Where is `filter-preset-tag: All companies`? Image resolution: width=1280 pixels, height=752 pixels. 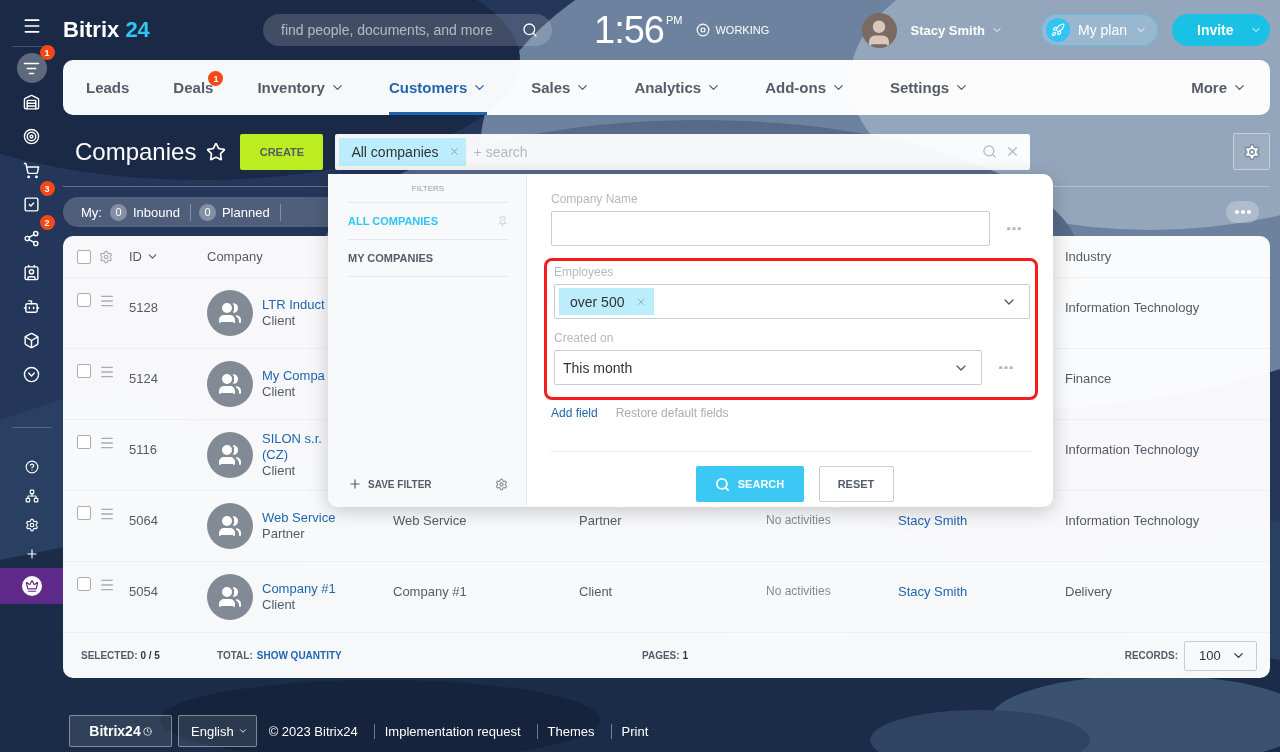
filter-preset-tag: All companies is located at coordinates (402, 151).